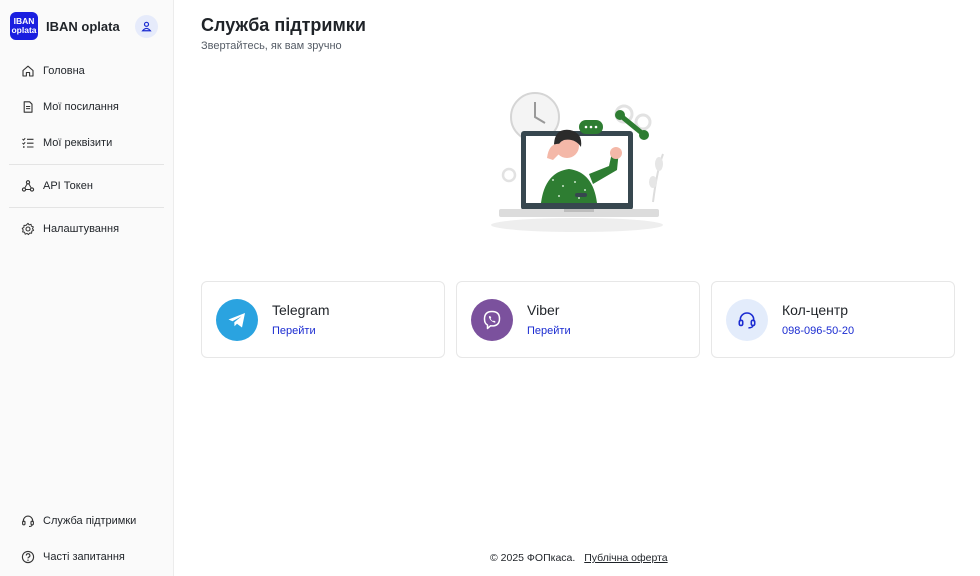  I want to click on telegram-card: Telegram Перейти, so click(323, 319).